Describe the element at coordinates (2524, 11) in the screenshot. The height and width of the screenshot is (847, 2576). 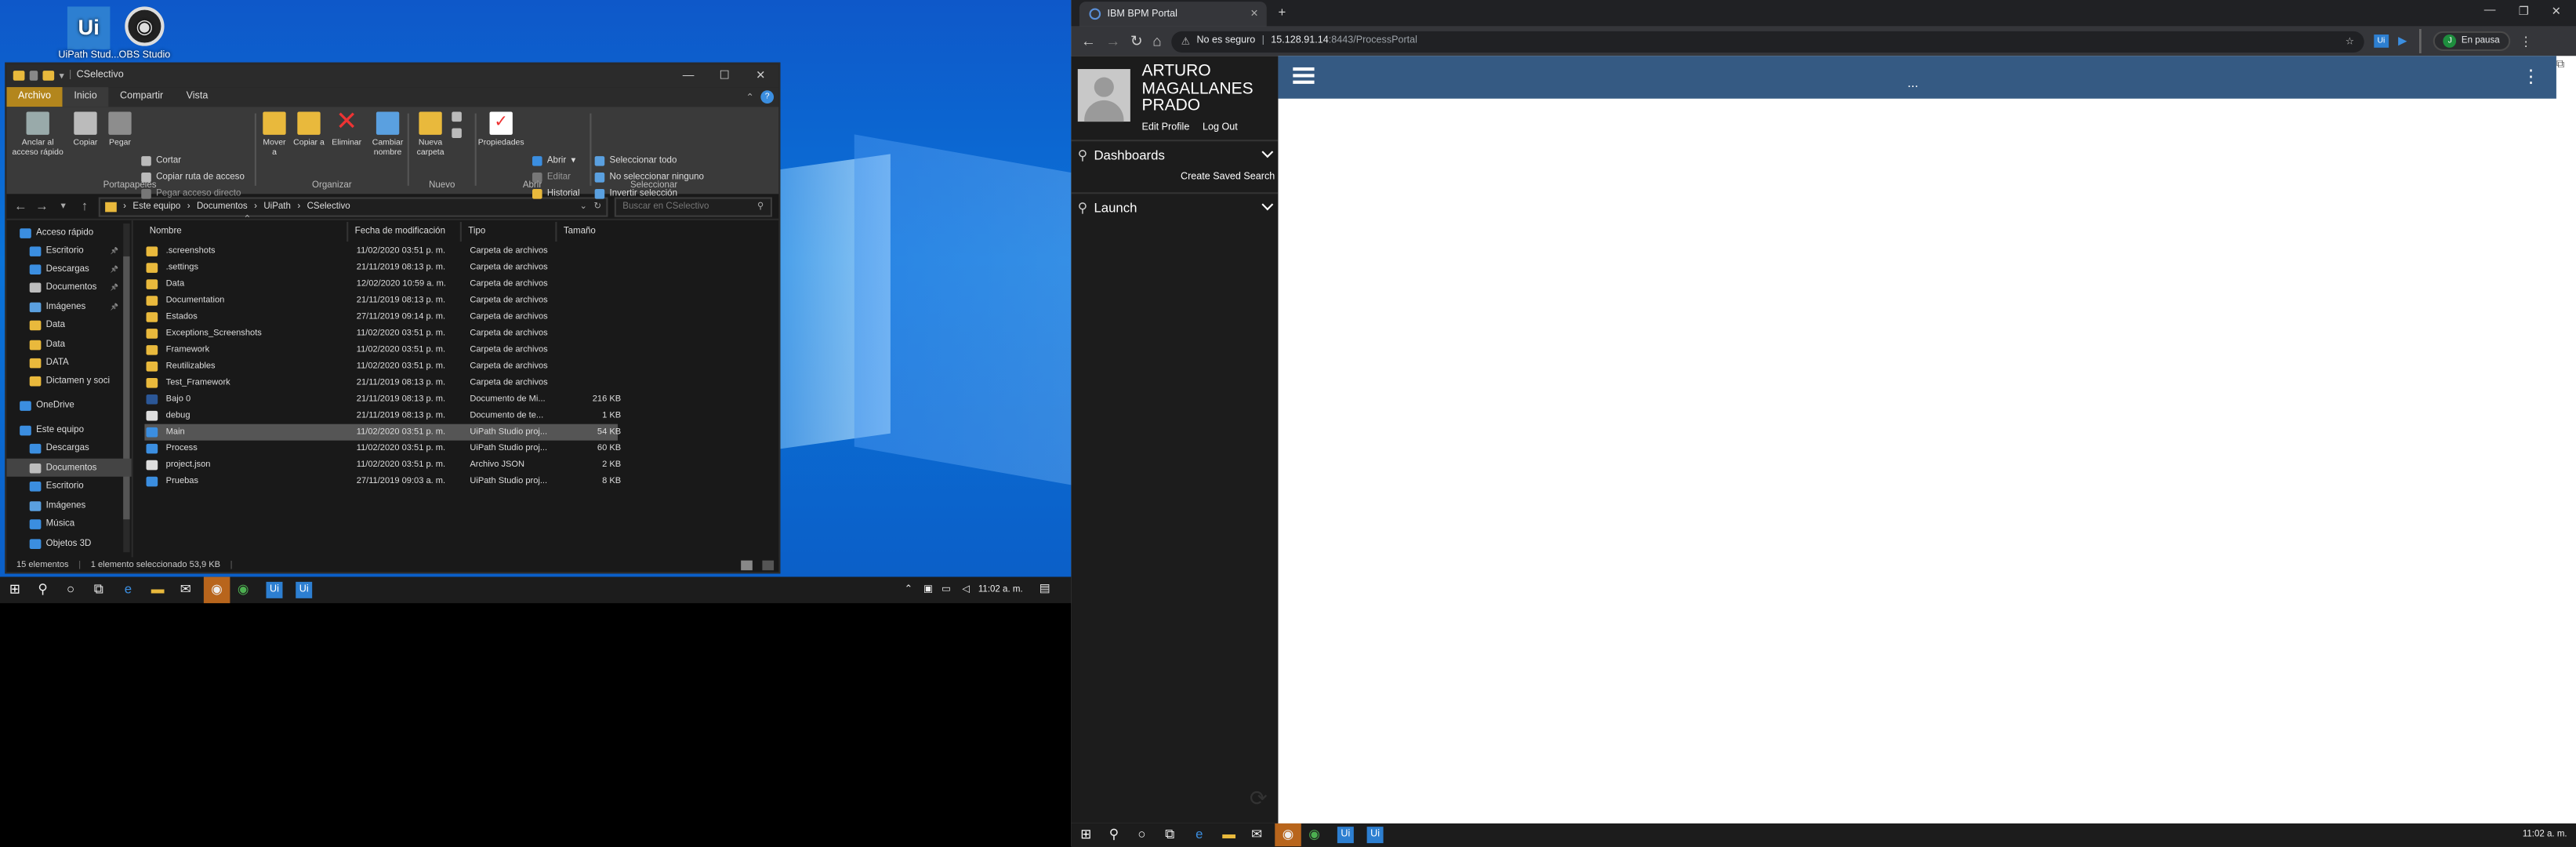
I see `browser-maximize-icon: ❐` at that location.